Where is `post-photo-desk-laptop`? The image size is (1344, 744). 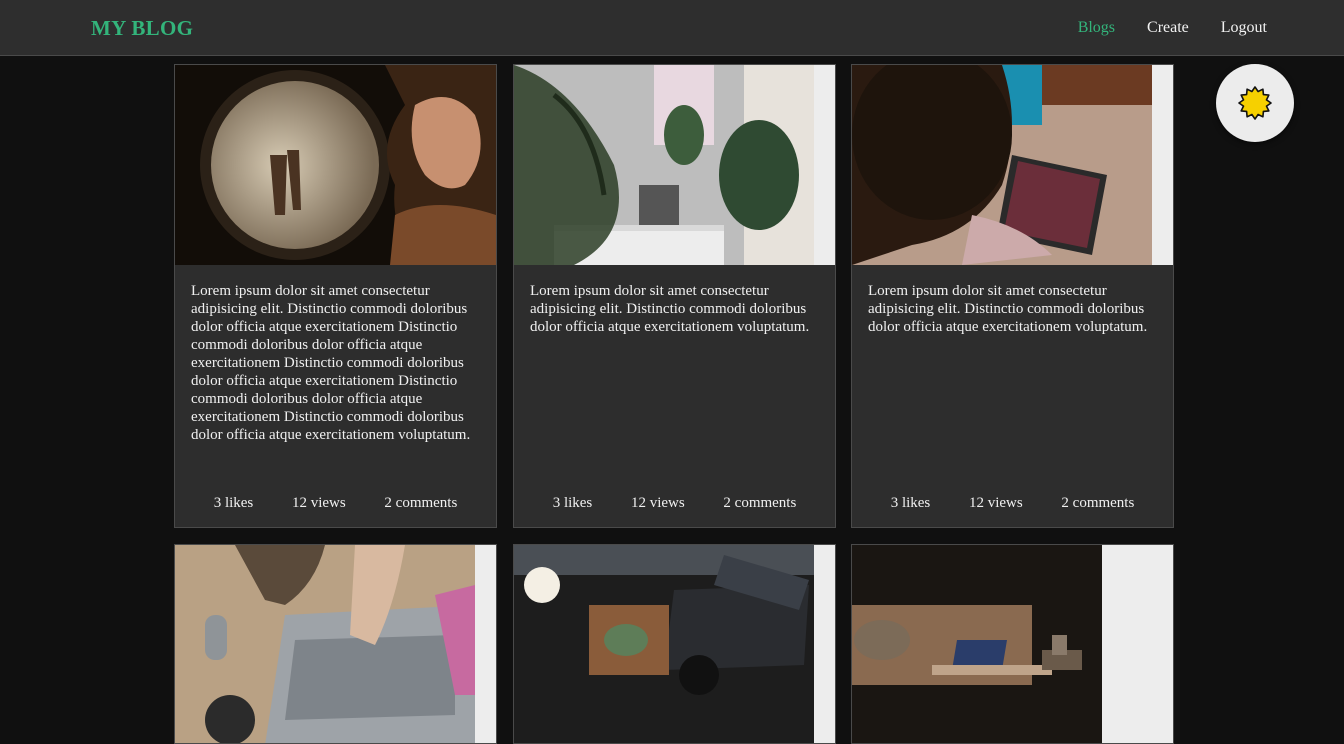
post-photo-desk-laptop is located at coordinates (664, 644).